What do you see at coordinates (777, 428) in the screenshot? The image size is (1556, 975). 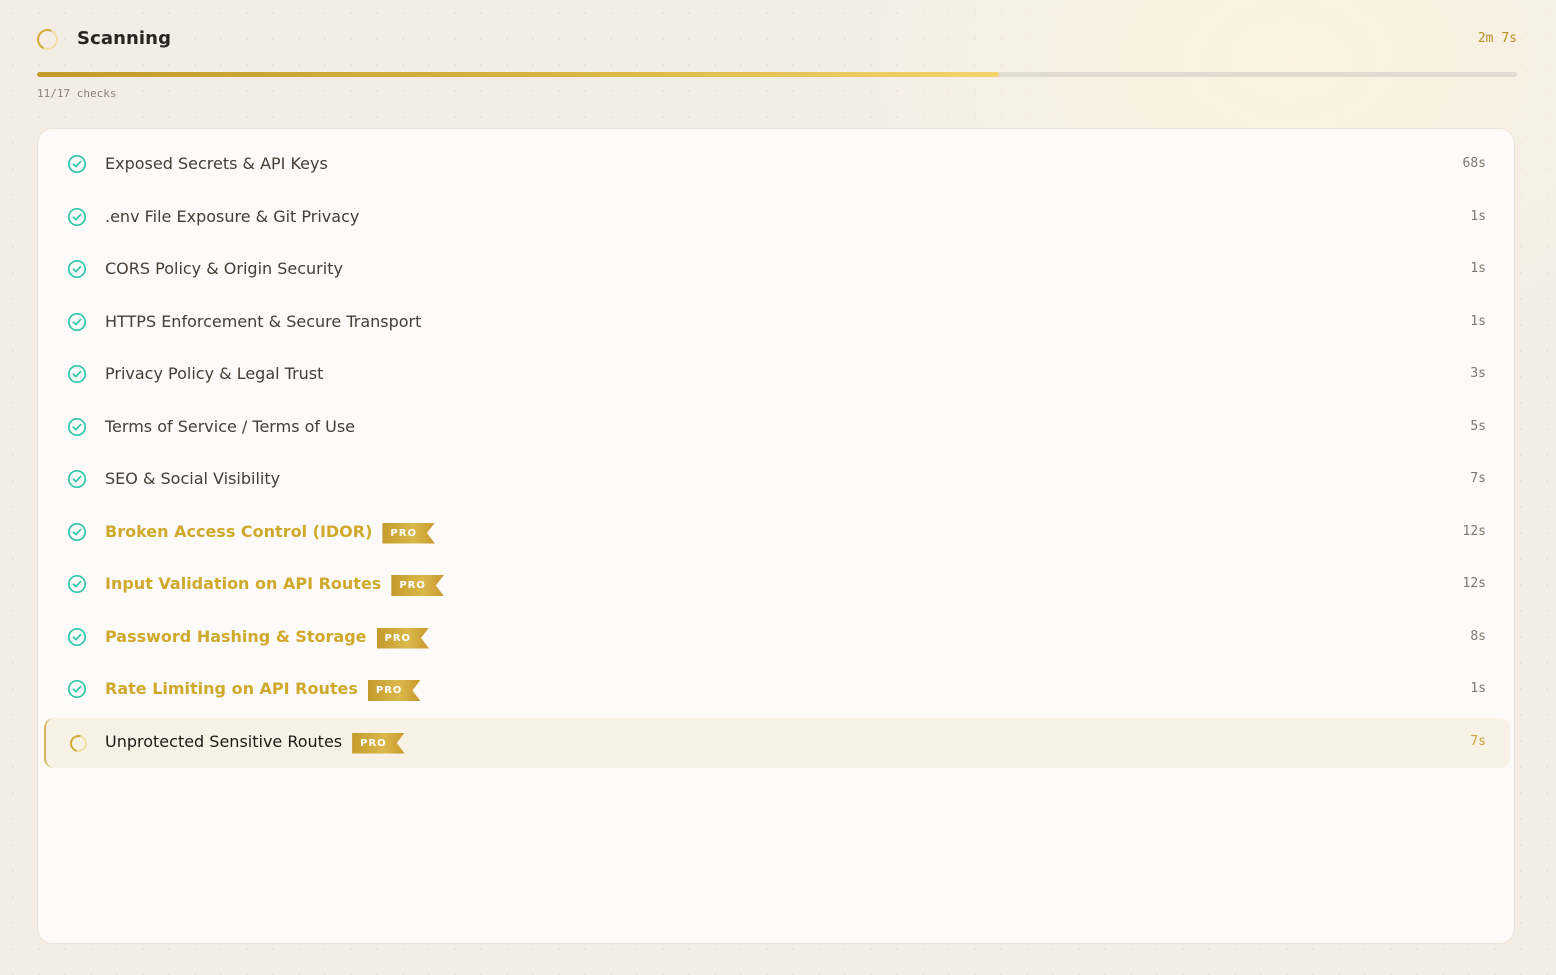 I see `check-row: Terms of Service / Terms of Use 5s` at bounding box center [777, 428].